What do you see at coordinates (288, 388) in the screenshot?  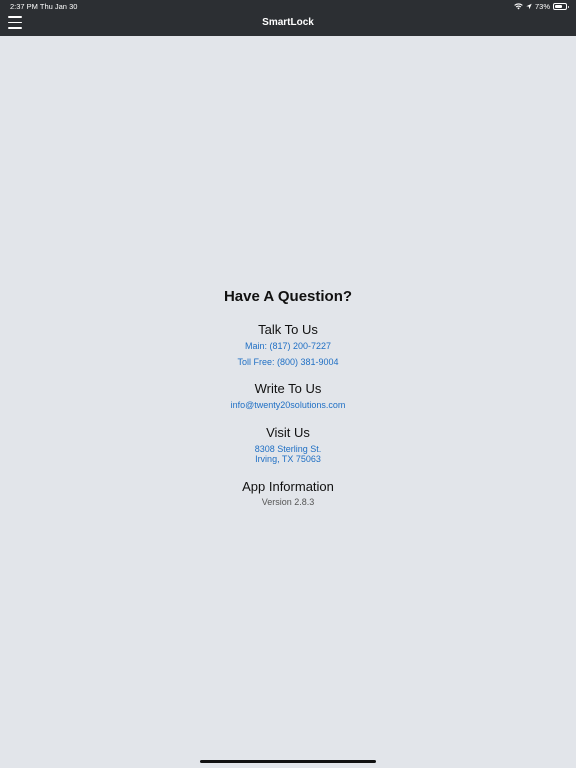 I see `write-to-us-title: Write To Us` at bounding box center [288, 388].